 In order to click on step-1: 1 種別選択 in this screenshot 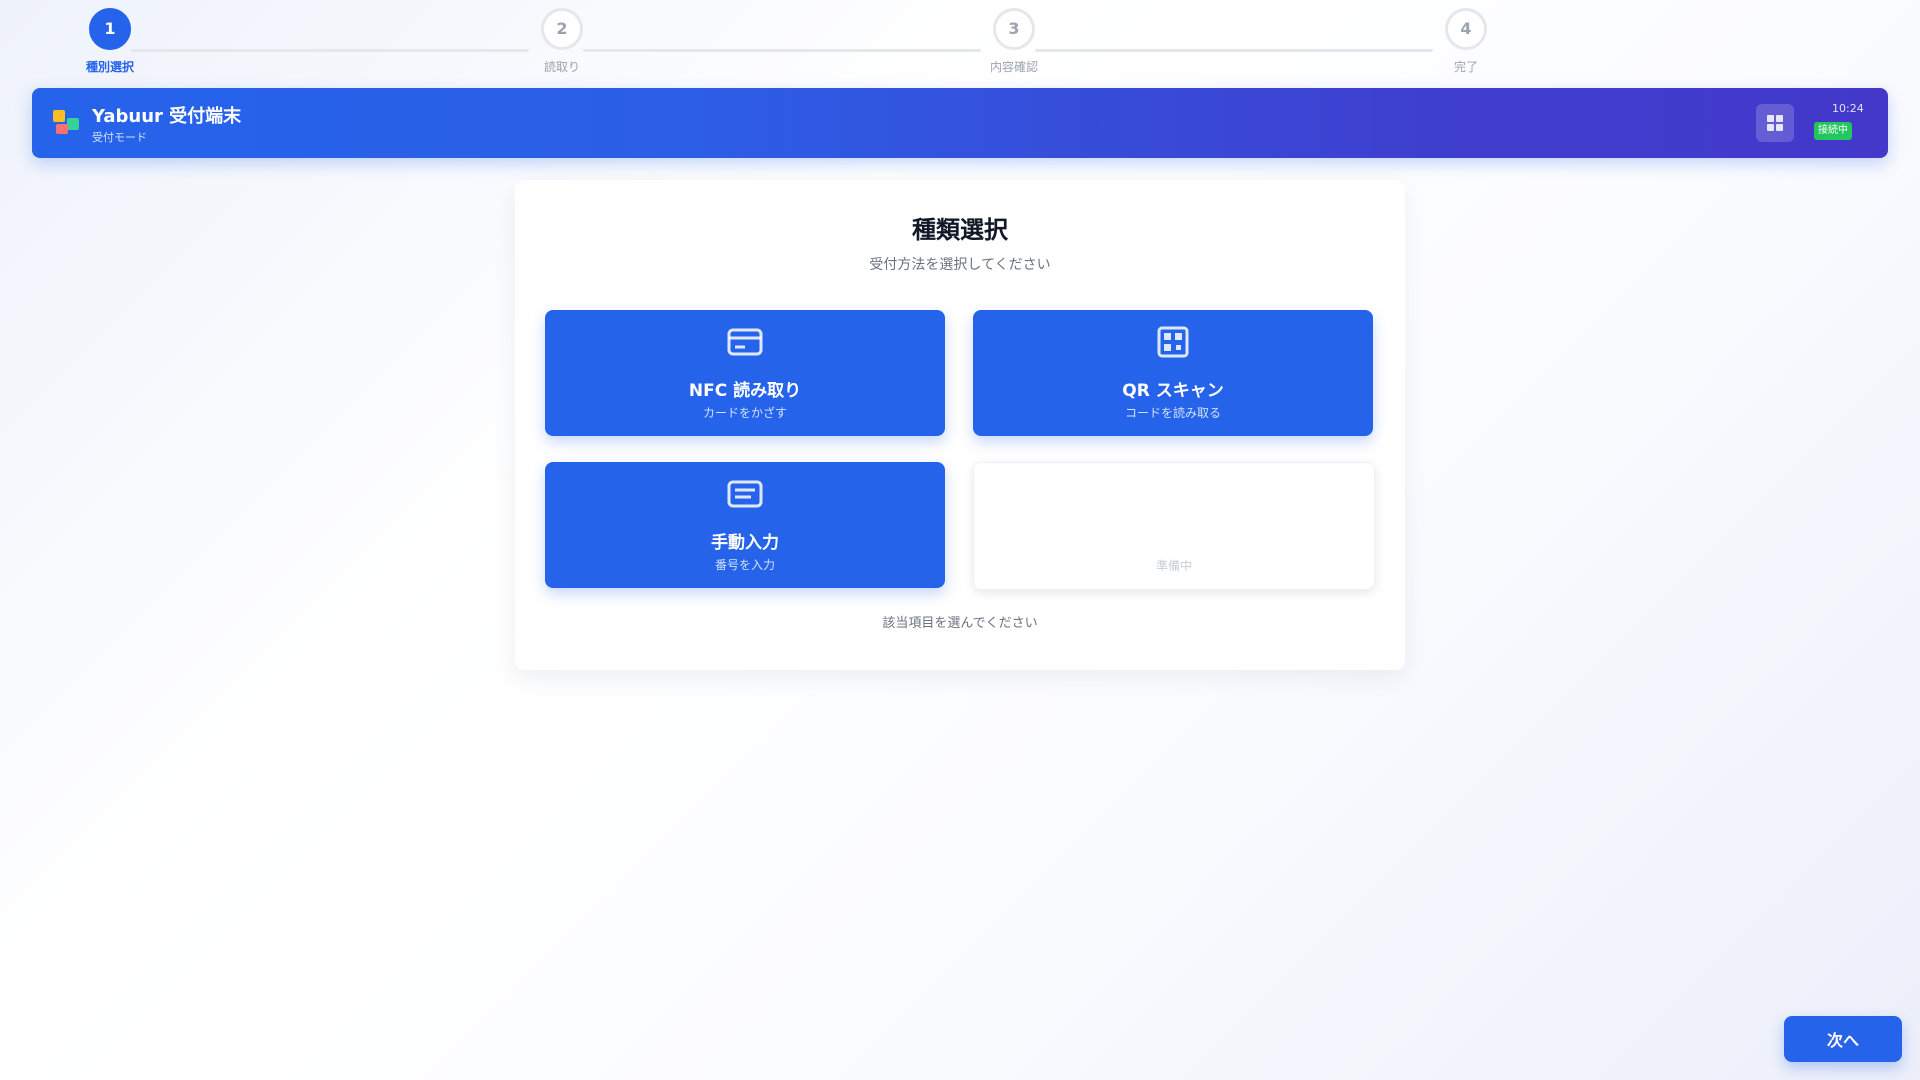, I will do `click(110, 41)`.